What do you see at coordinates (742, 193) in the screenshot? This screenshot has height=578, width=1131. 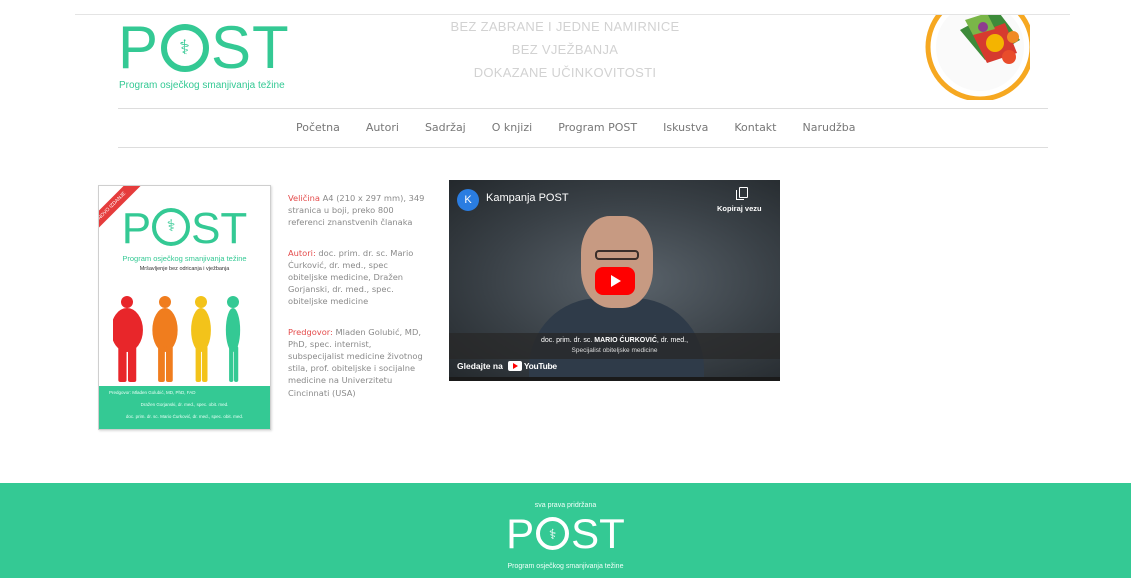 I see `copy-link-icon` at bounding box center [742, 193].